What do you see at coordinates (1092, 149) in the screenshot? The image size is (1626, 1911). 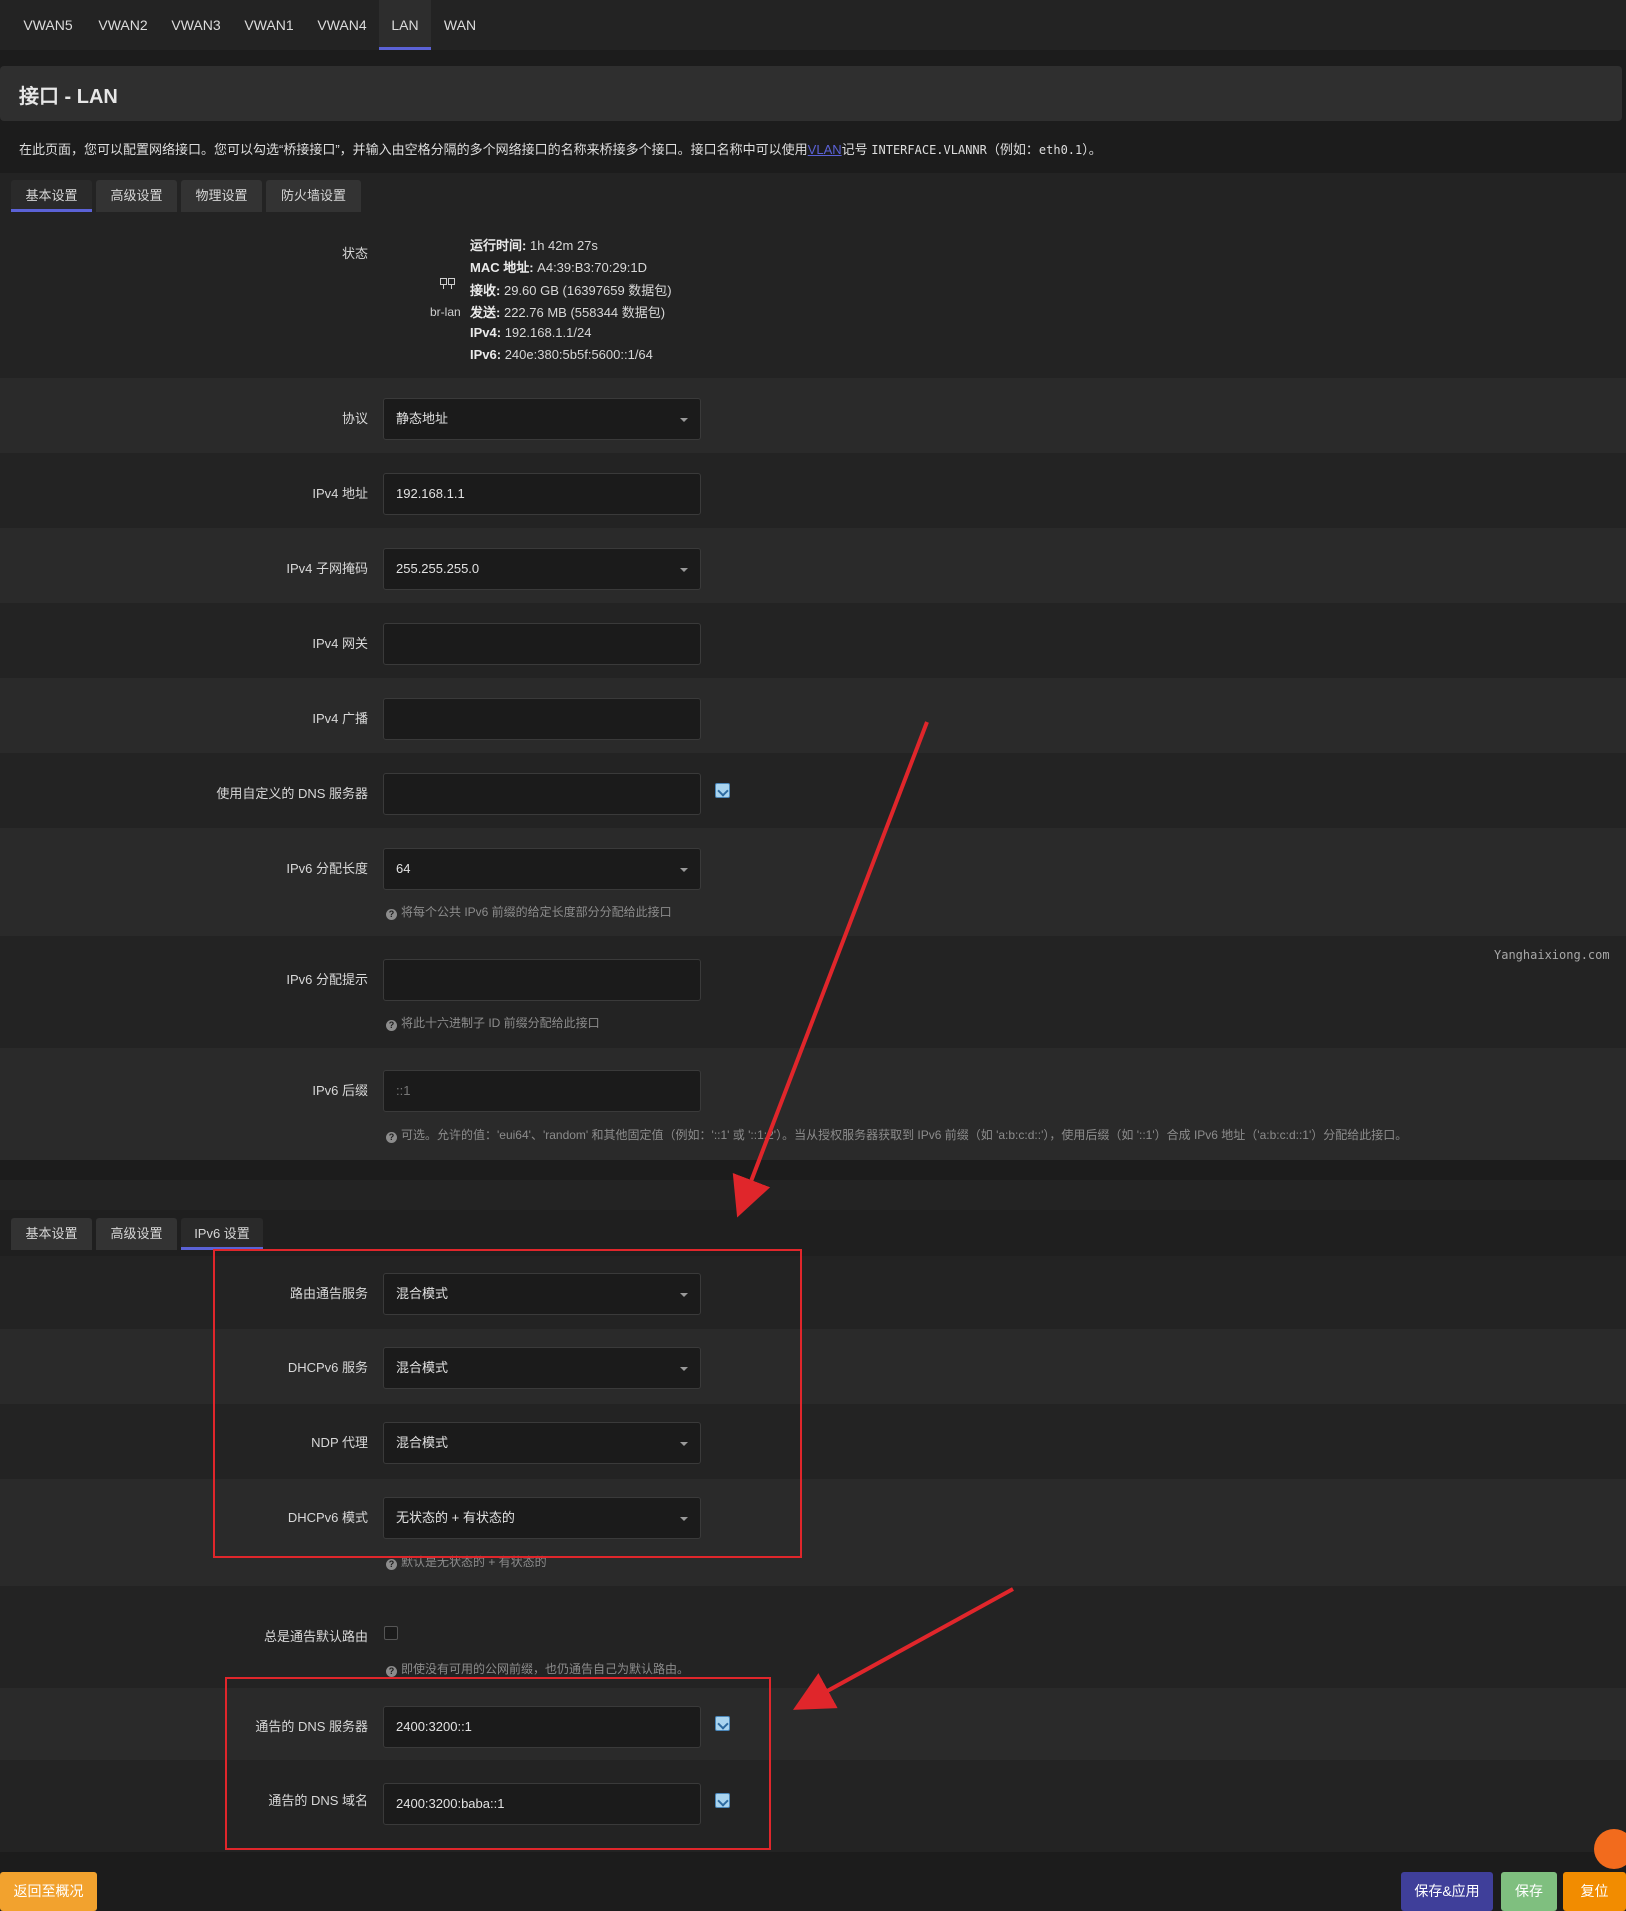 I see `description-text-4: ）。` at bounding box center [1092, 149].